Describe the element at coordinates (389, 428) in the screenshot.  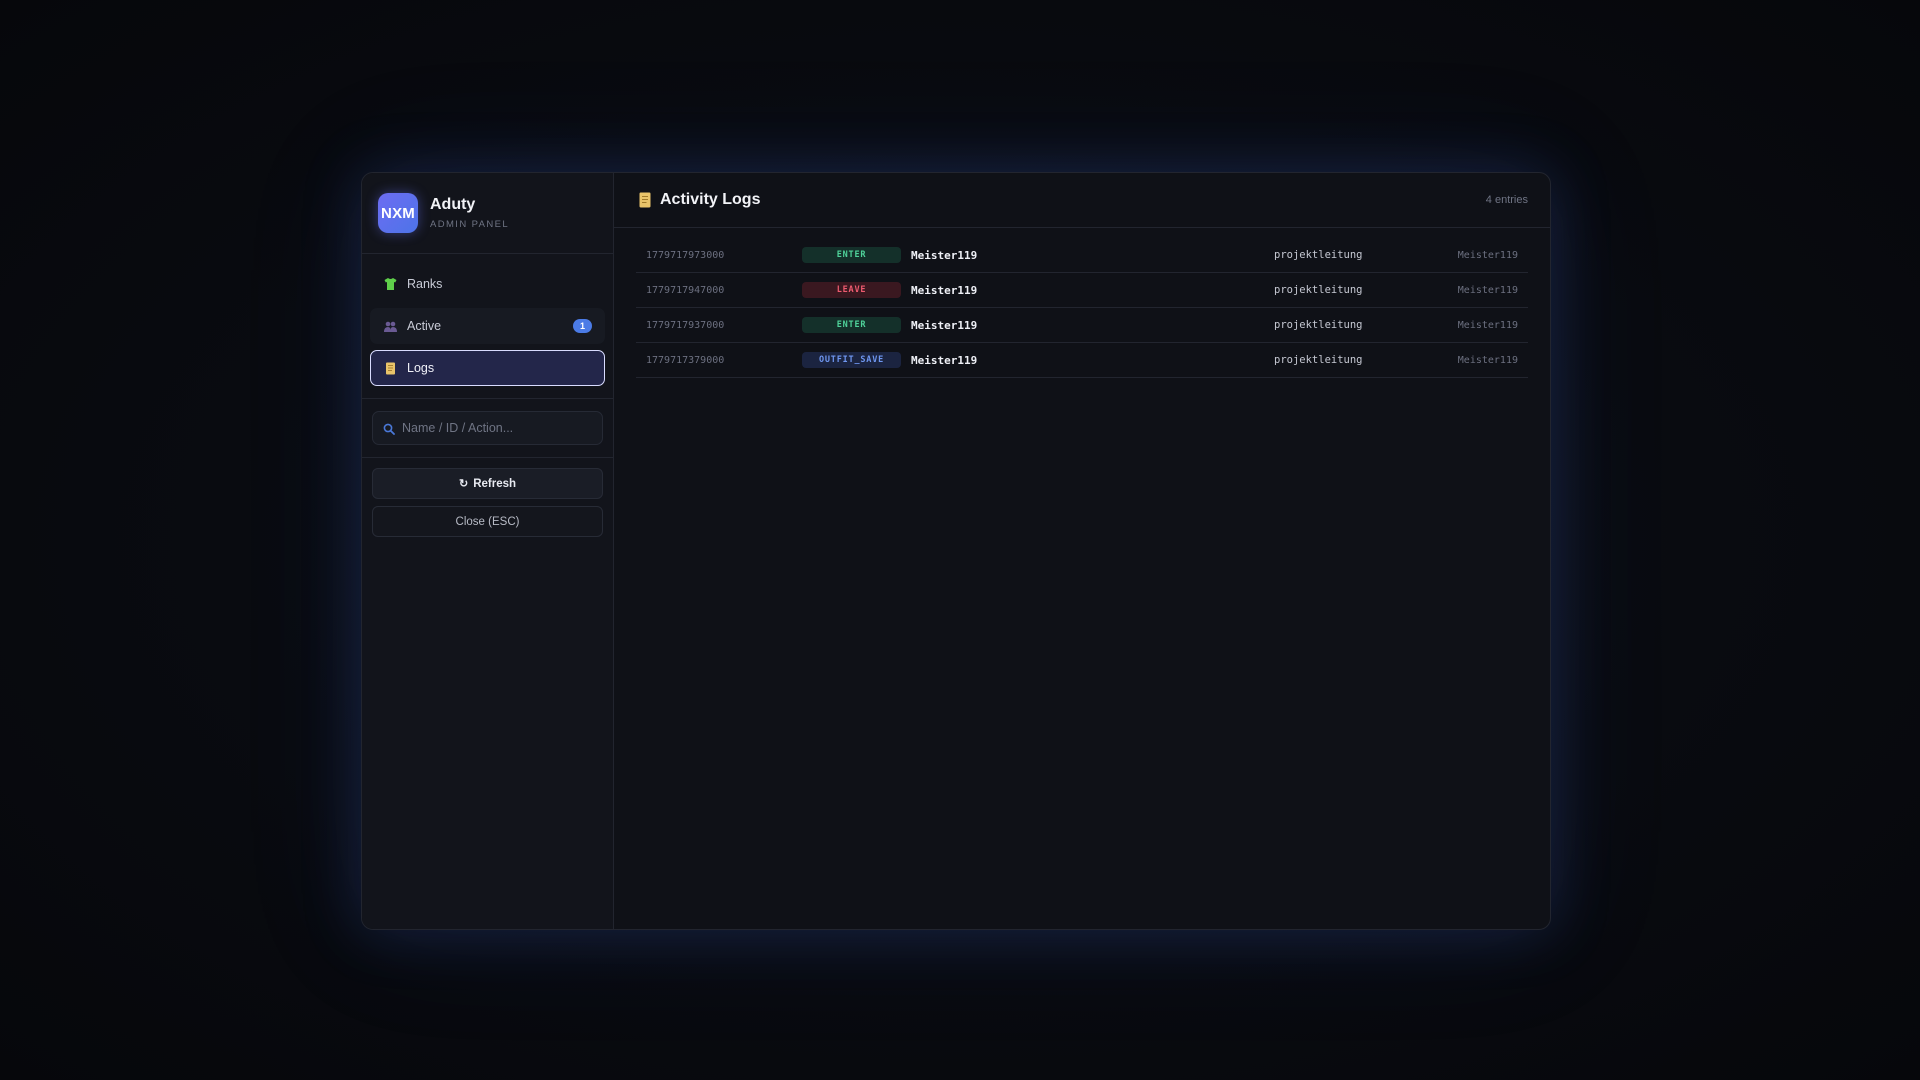
I see `search-icon` at that location.